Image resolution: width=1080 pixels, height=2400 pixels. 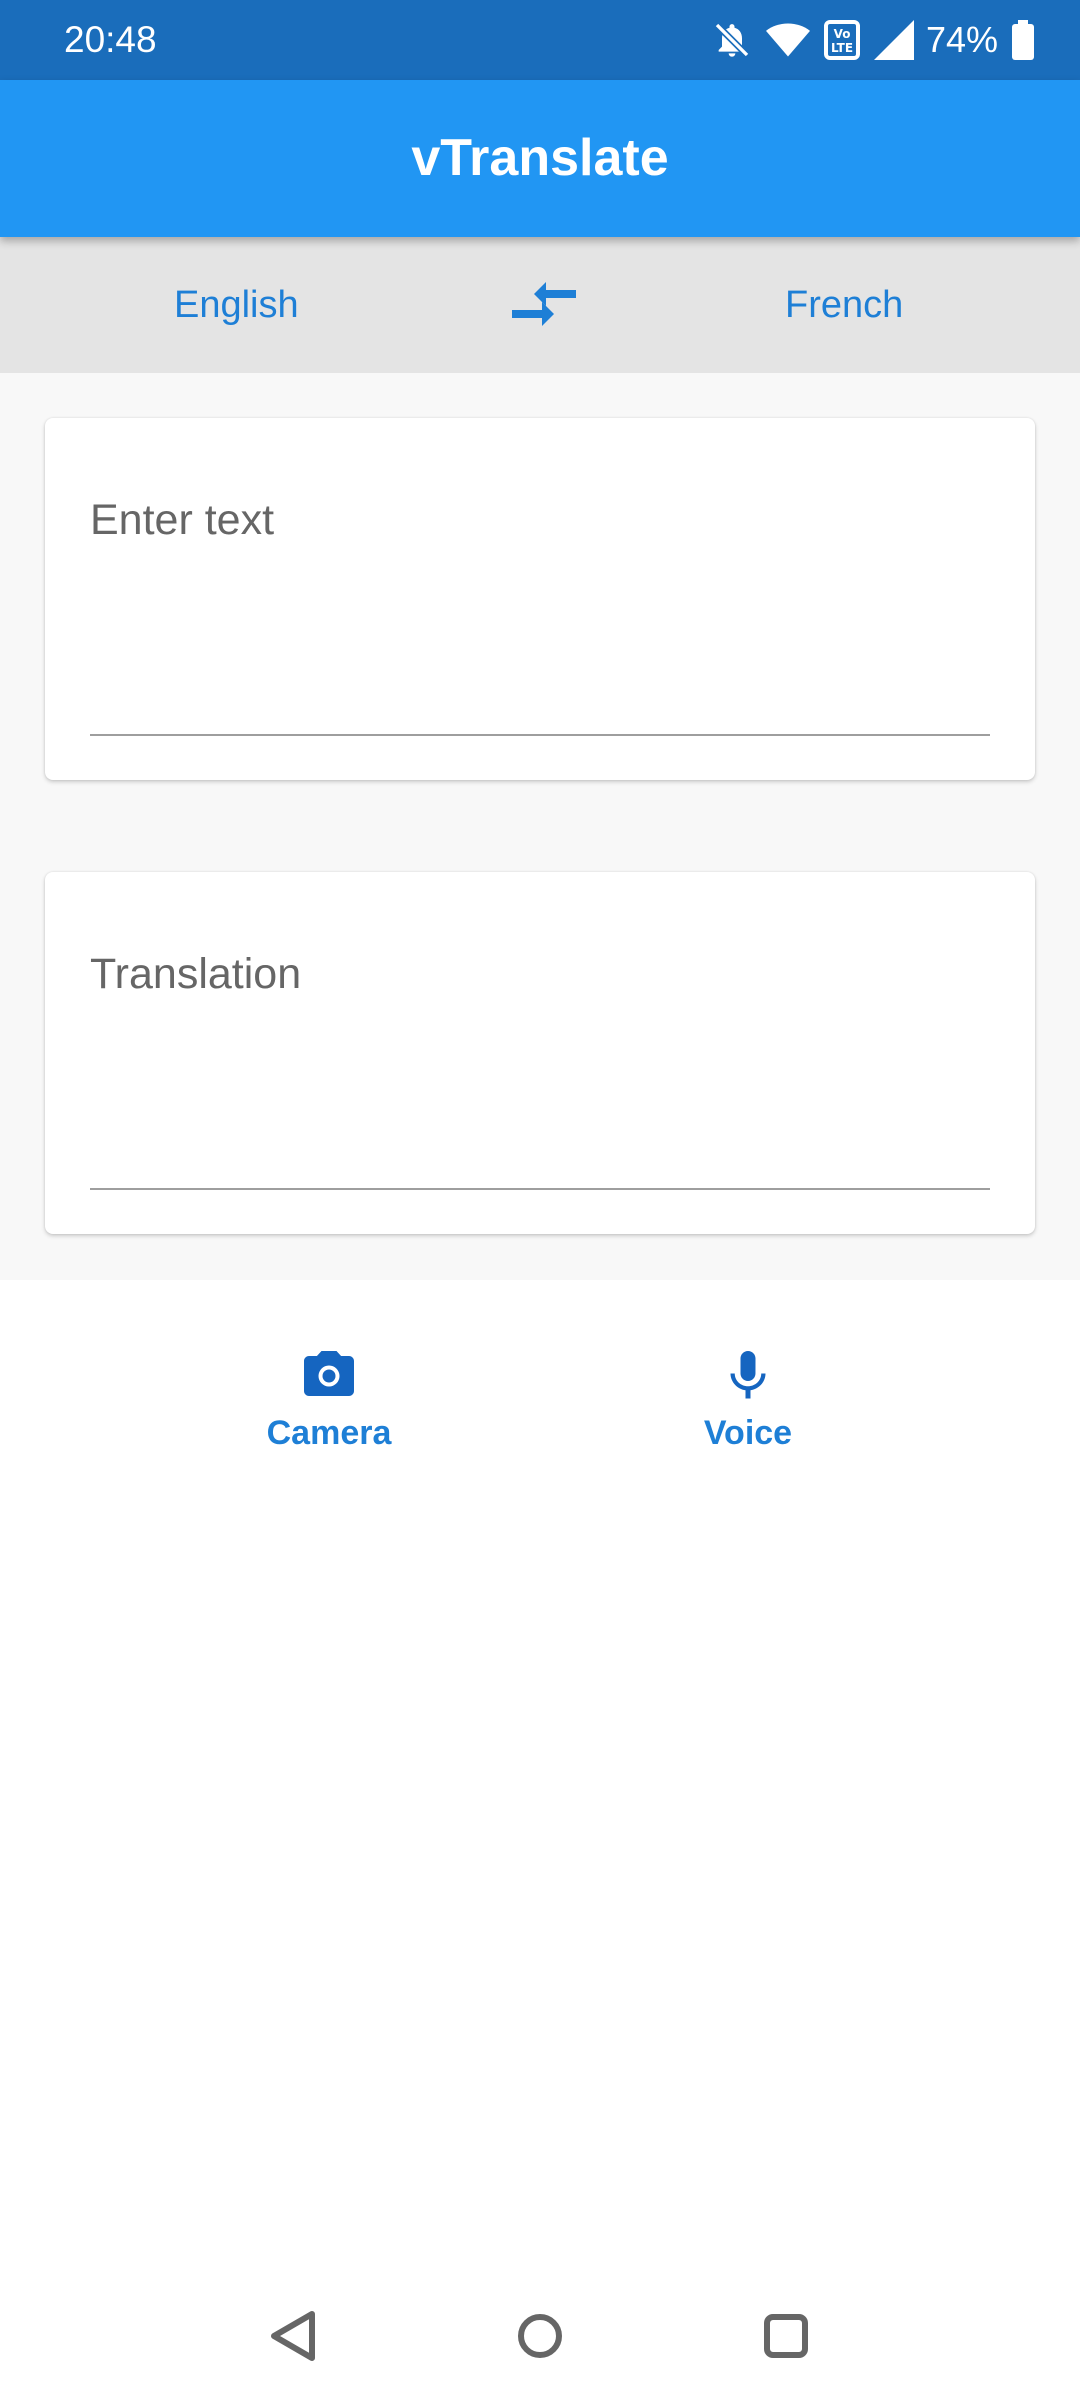 I want to click on status-bar: 20:48 Vo LTE 74%, so click(x=540, y=40).